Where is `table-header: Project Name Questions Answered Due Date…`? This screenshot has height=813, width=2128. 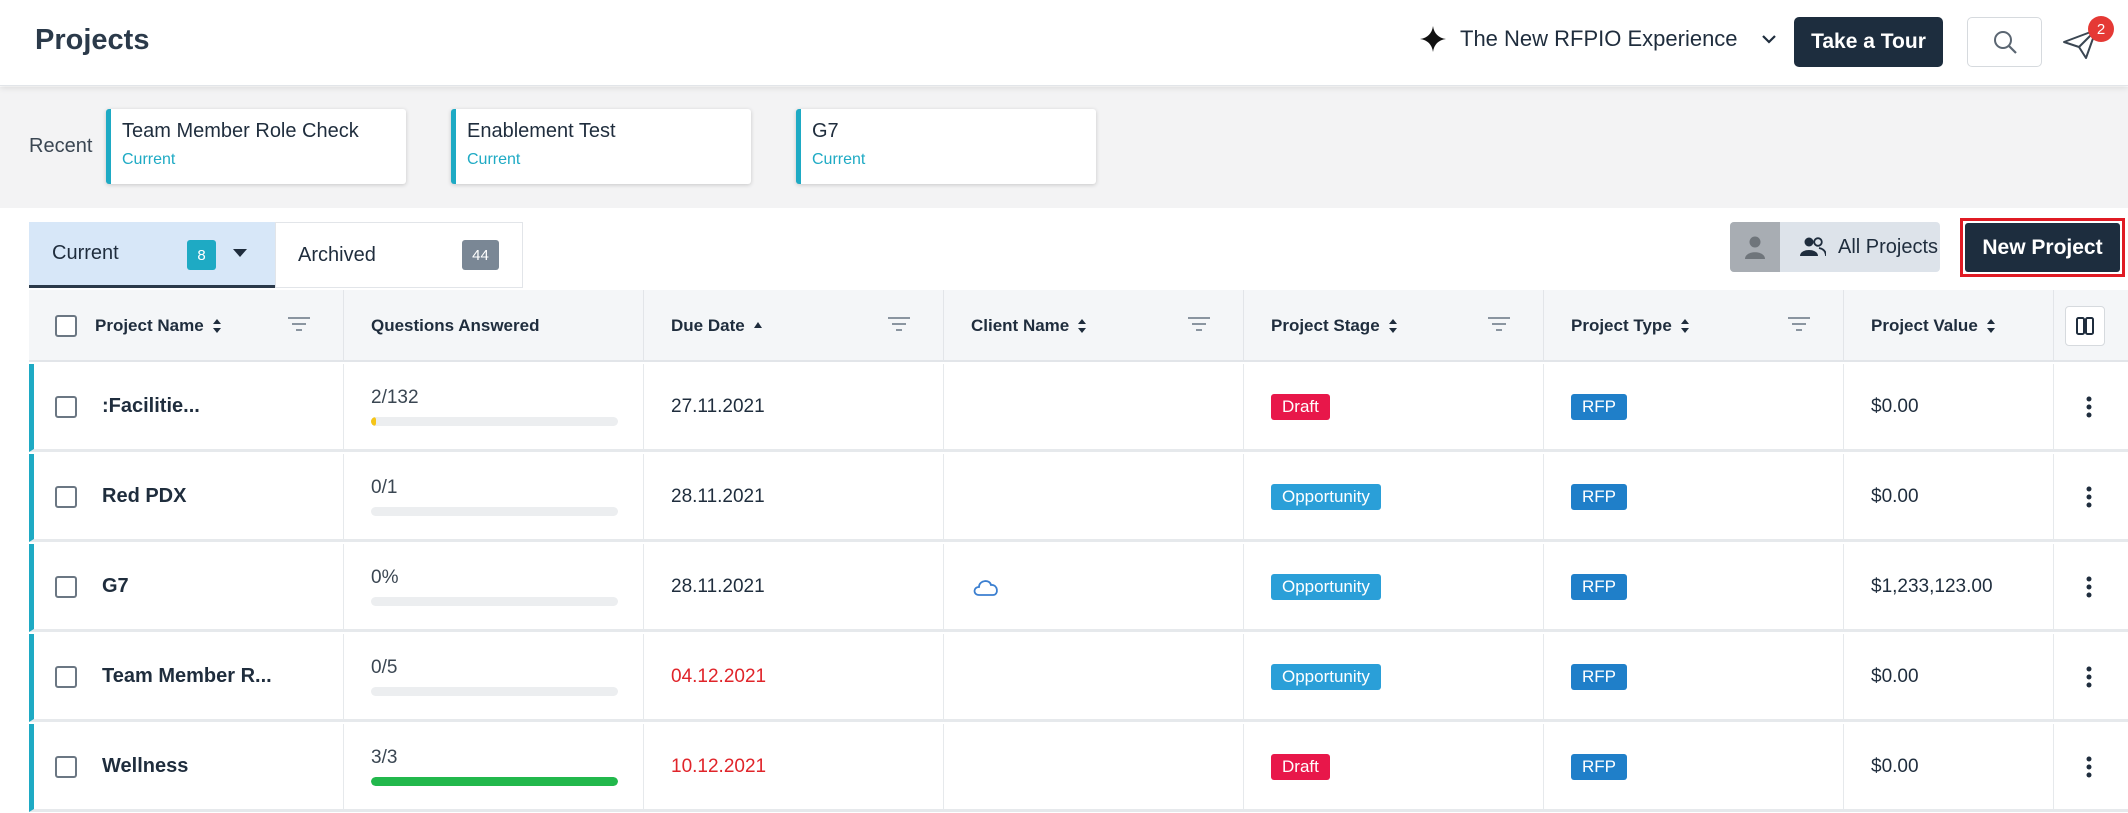 table-header: Project Name Questions Answered Due Date… is located at coordinates (1078, 326).